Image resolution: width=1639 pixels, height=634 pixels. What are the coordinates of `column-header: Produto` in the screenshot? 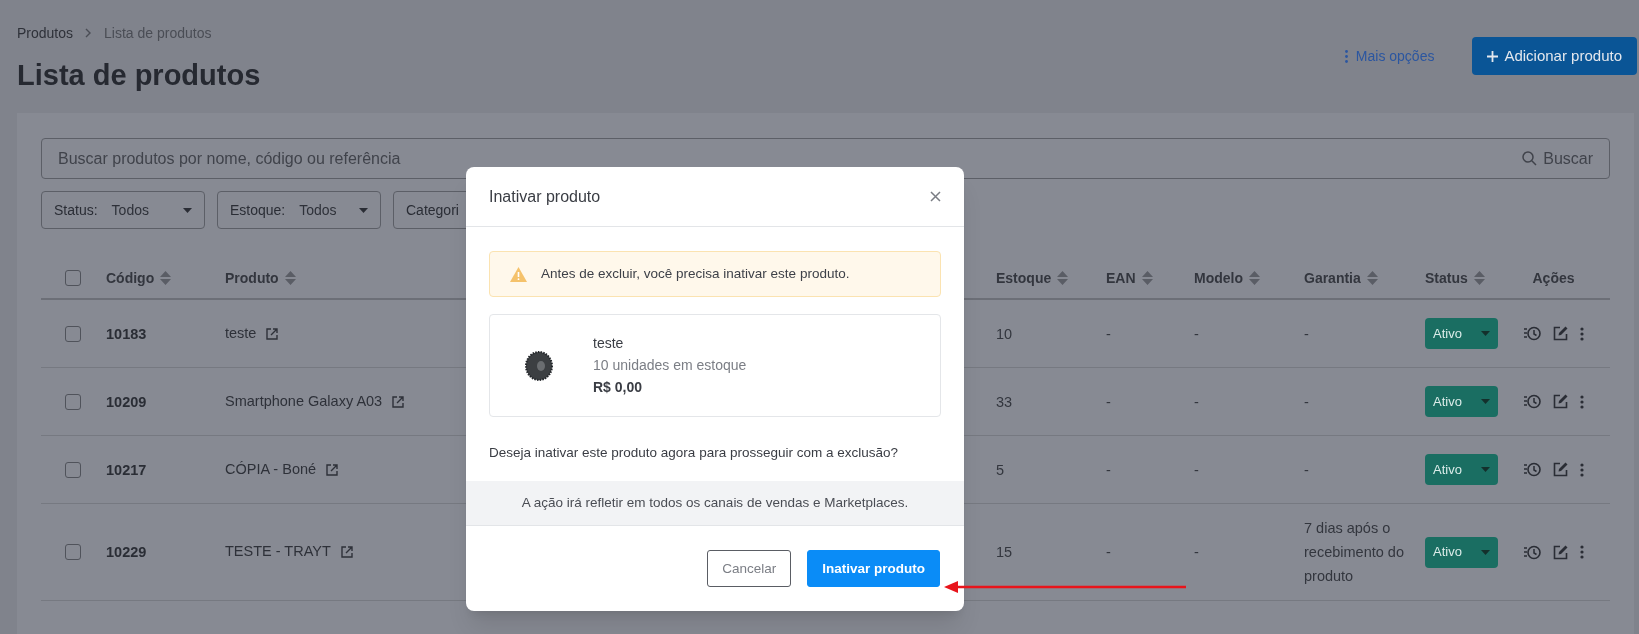 It's located at (252, 278).